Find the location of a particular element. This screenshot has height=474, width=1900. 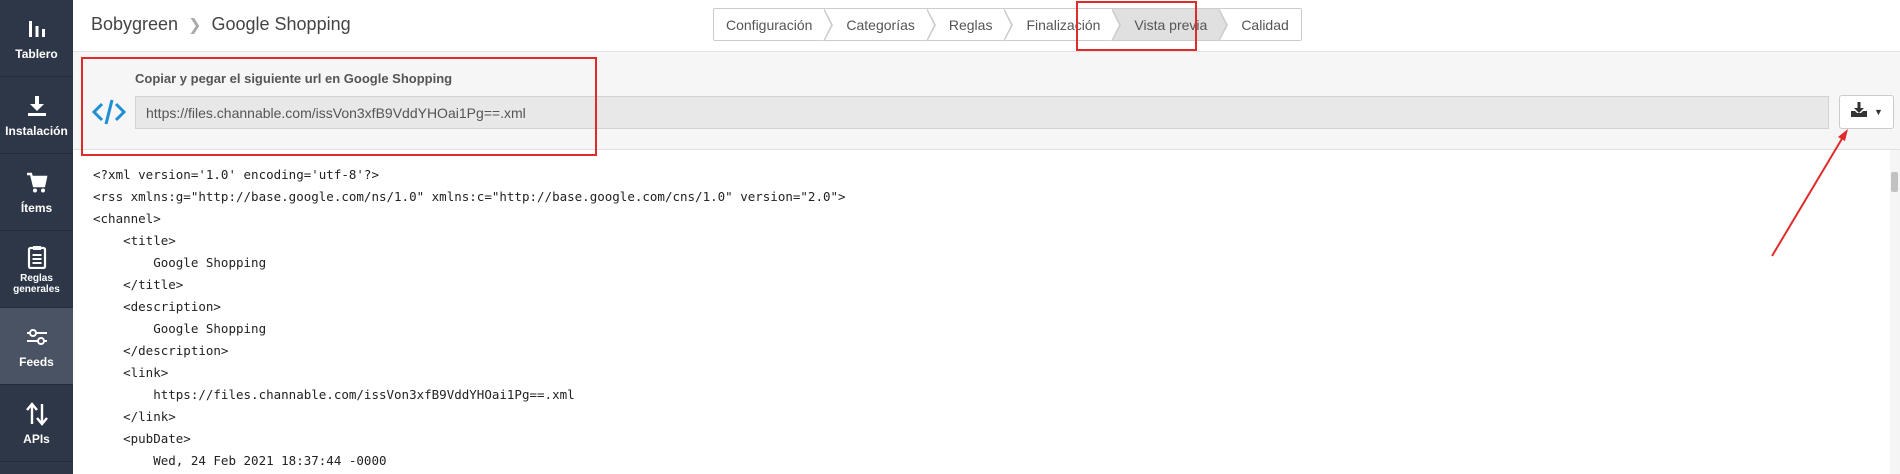

xml-line: </title> is located at coordinates (138, 284).